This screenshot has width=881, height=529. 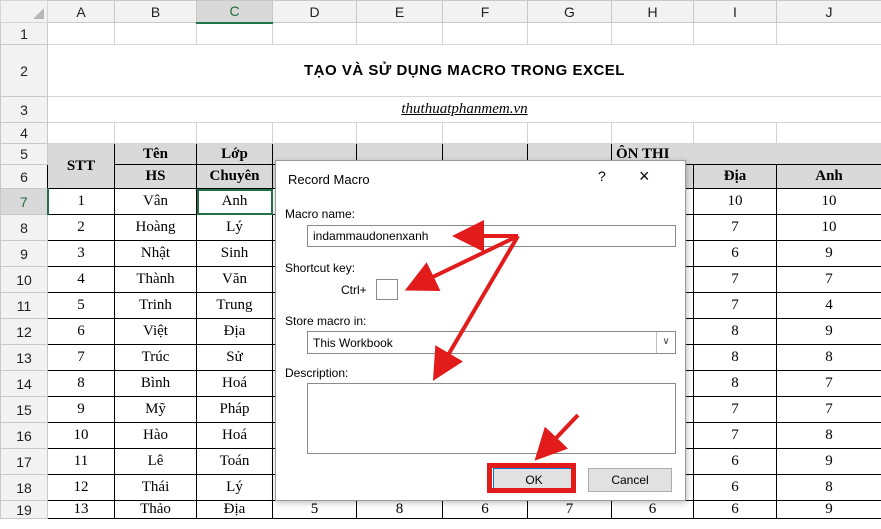 I want to click on cell-score: 8, so click(x=399, y=509).